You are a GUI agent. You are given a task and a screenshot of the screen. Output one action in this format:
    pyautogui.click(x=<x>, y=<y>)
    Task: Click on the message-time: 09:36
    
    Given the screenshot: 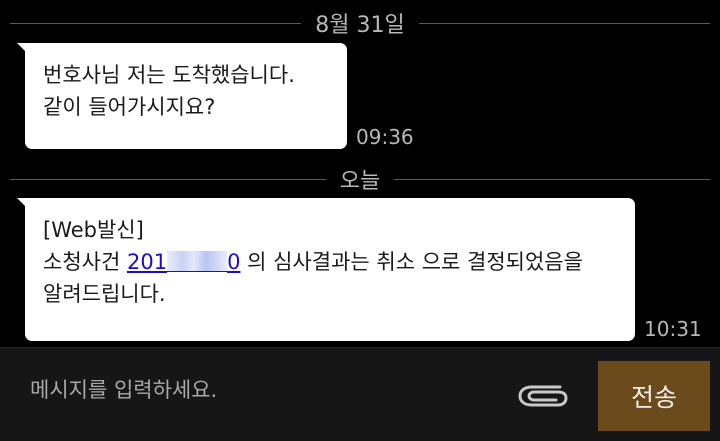 What is the action you would take?
    pyautogui.click(x=385, y=137)
    